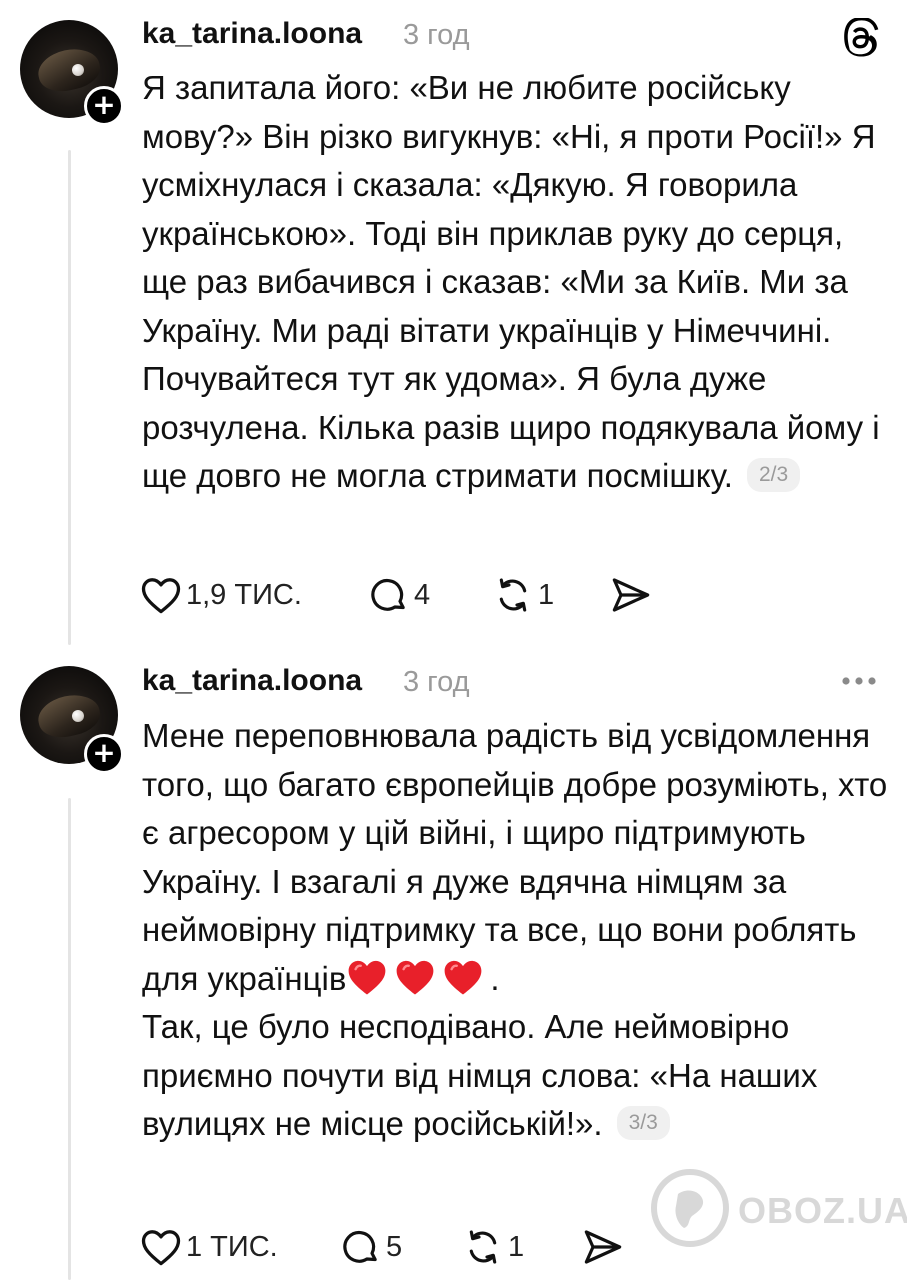 The width and height of the screenshot is (907, 1280). I want to click on watermark-globe-icon, so click(690, 1208).